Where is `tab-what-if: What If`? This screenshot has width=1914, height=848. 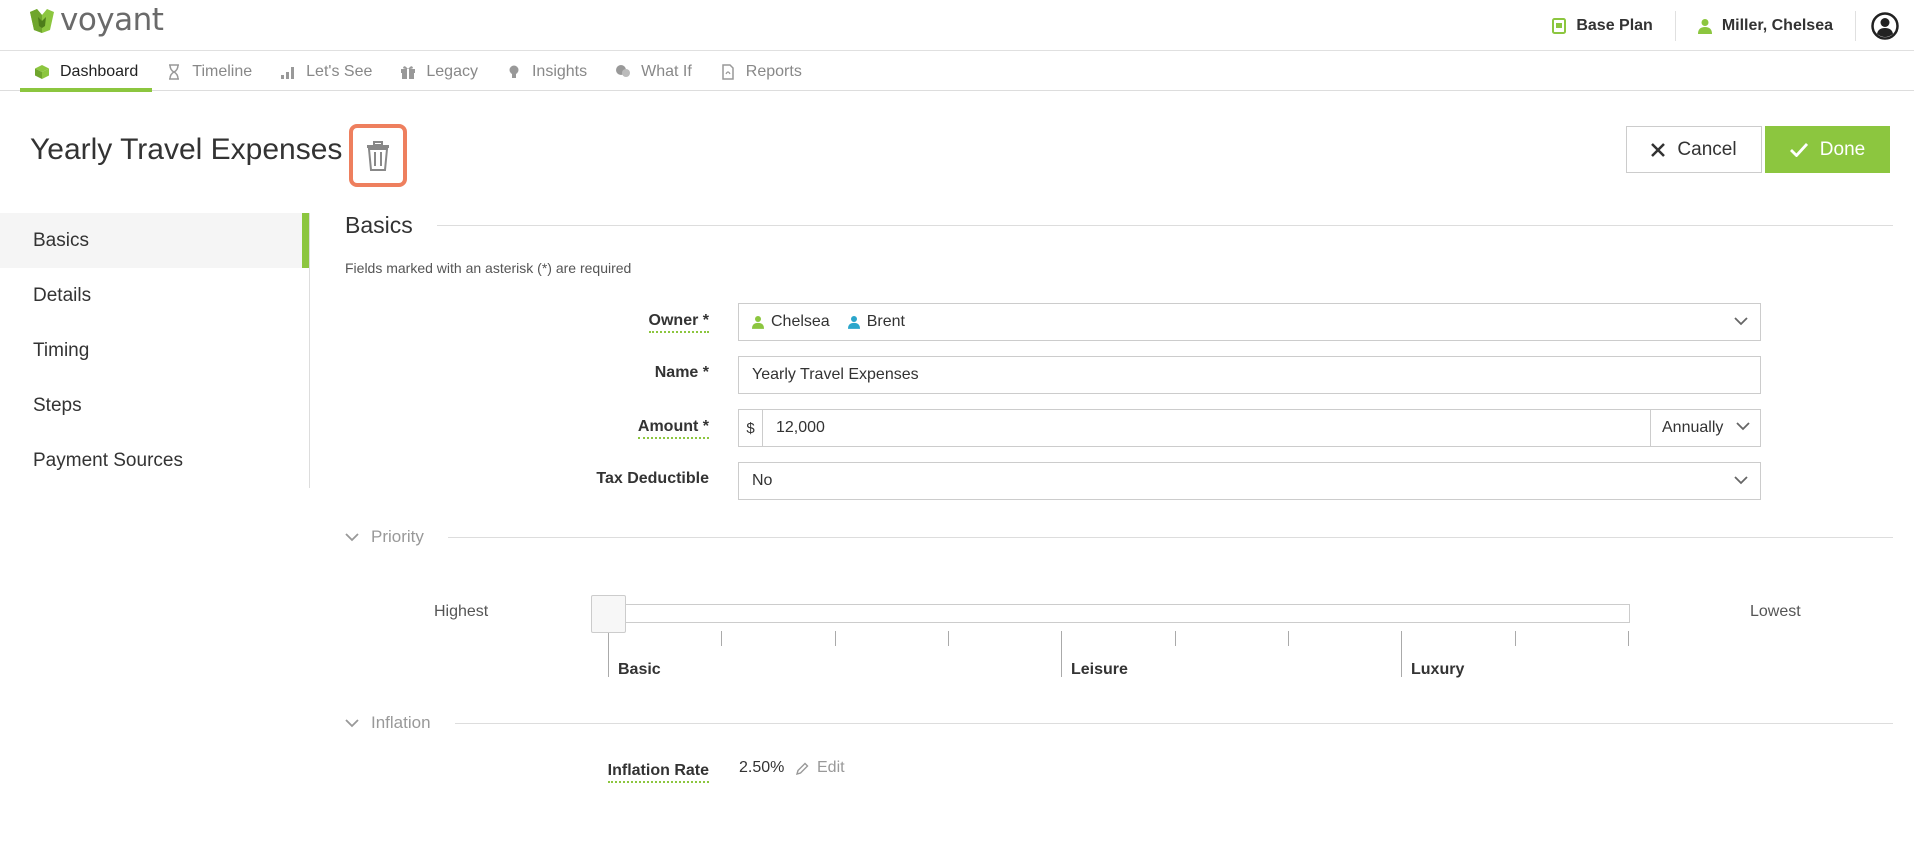
tab-what-if: What If is located at coordinates (653, 71).